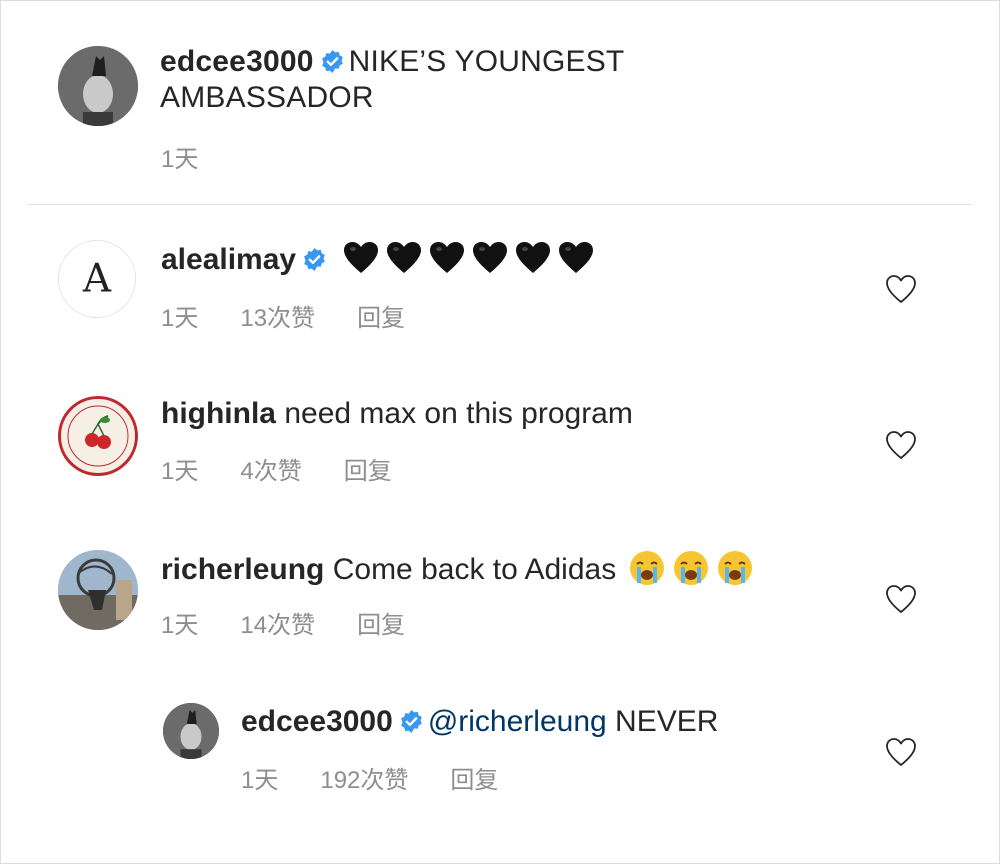 The width and height of the screenshot is (1000, 864). I want to click on reply-body: edcee3000 @richerleung NEVER, so click(479, 722).